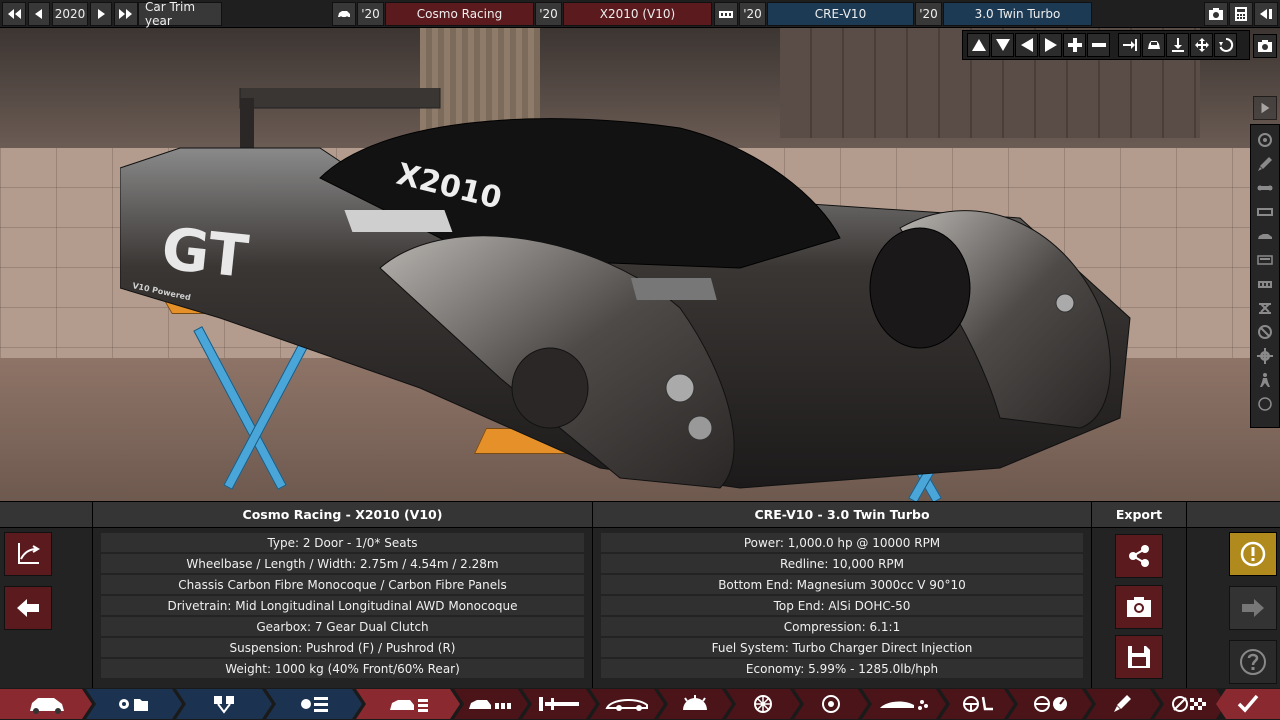 The height and width of the screenshot is (720, 1280). Describe the element at coordinates (977, 704) in the screenshot. I see `nav-interior` at that location.